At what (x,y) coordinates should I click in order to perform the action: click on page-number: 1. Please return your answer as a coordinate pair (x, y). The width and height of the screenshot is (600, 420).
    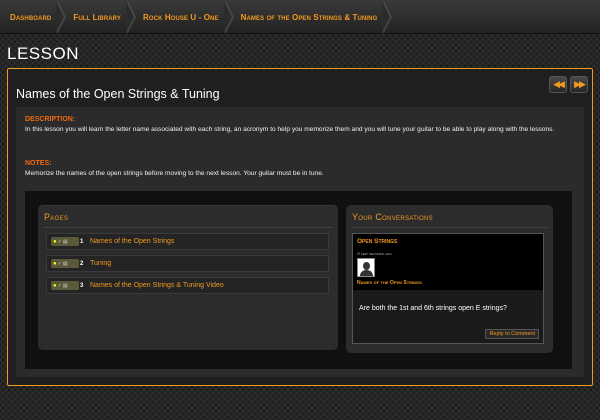
    Looking at the image, I should click on (82, 241).